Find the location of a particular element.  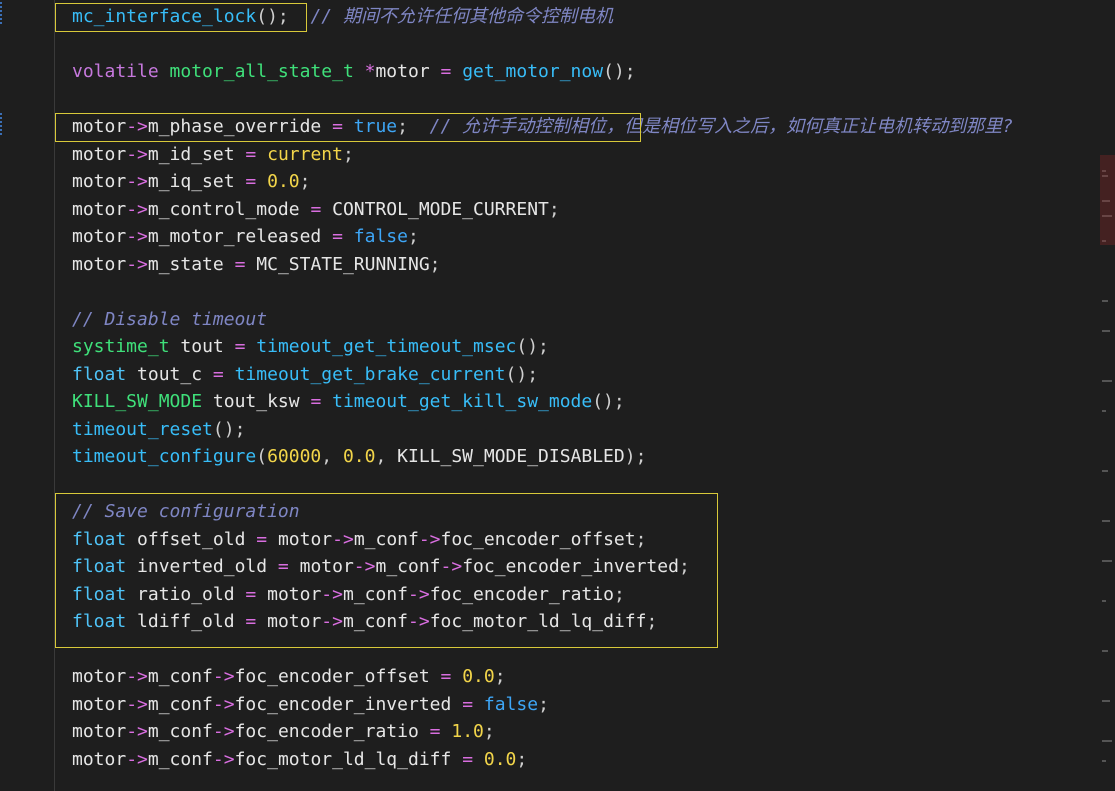

code-token: timeout_reset is located at coordinates (142, 429).